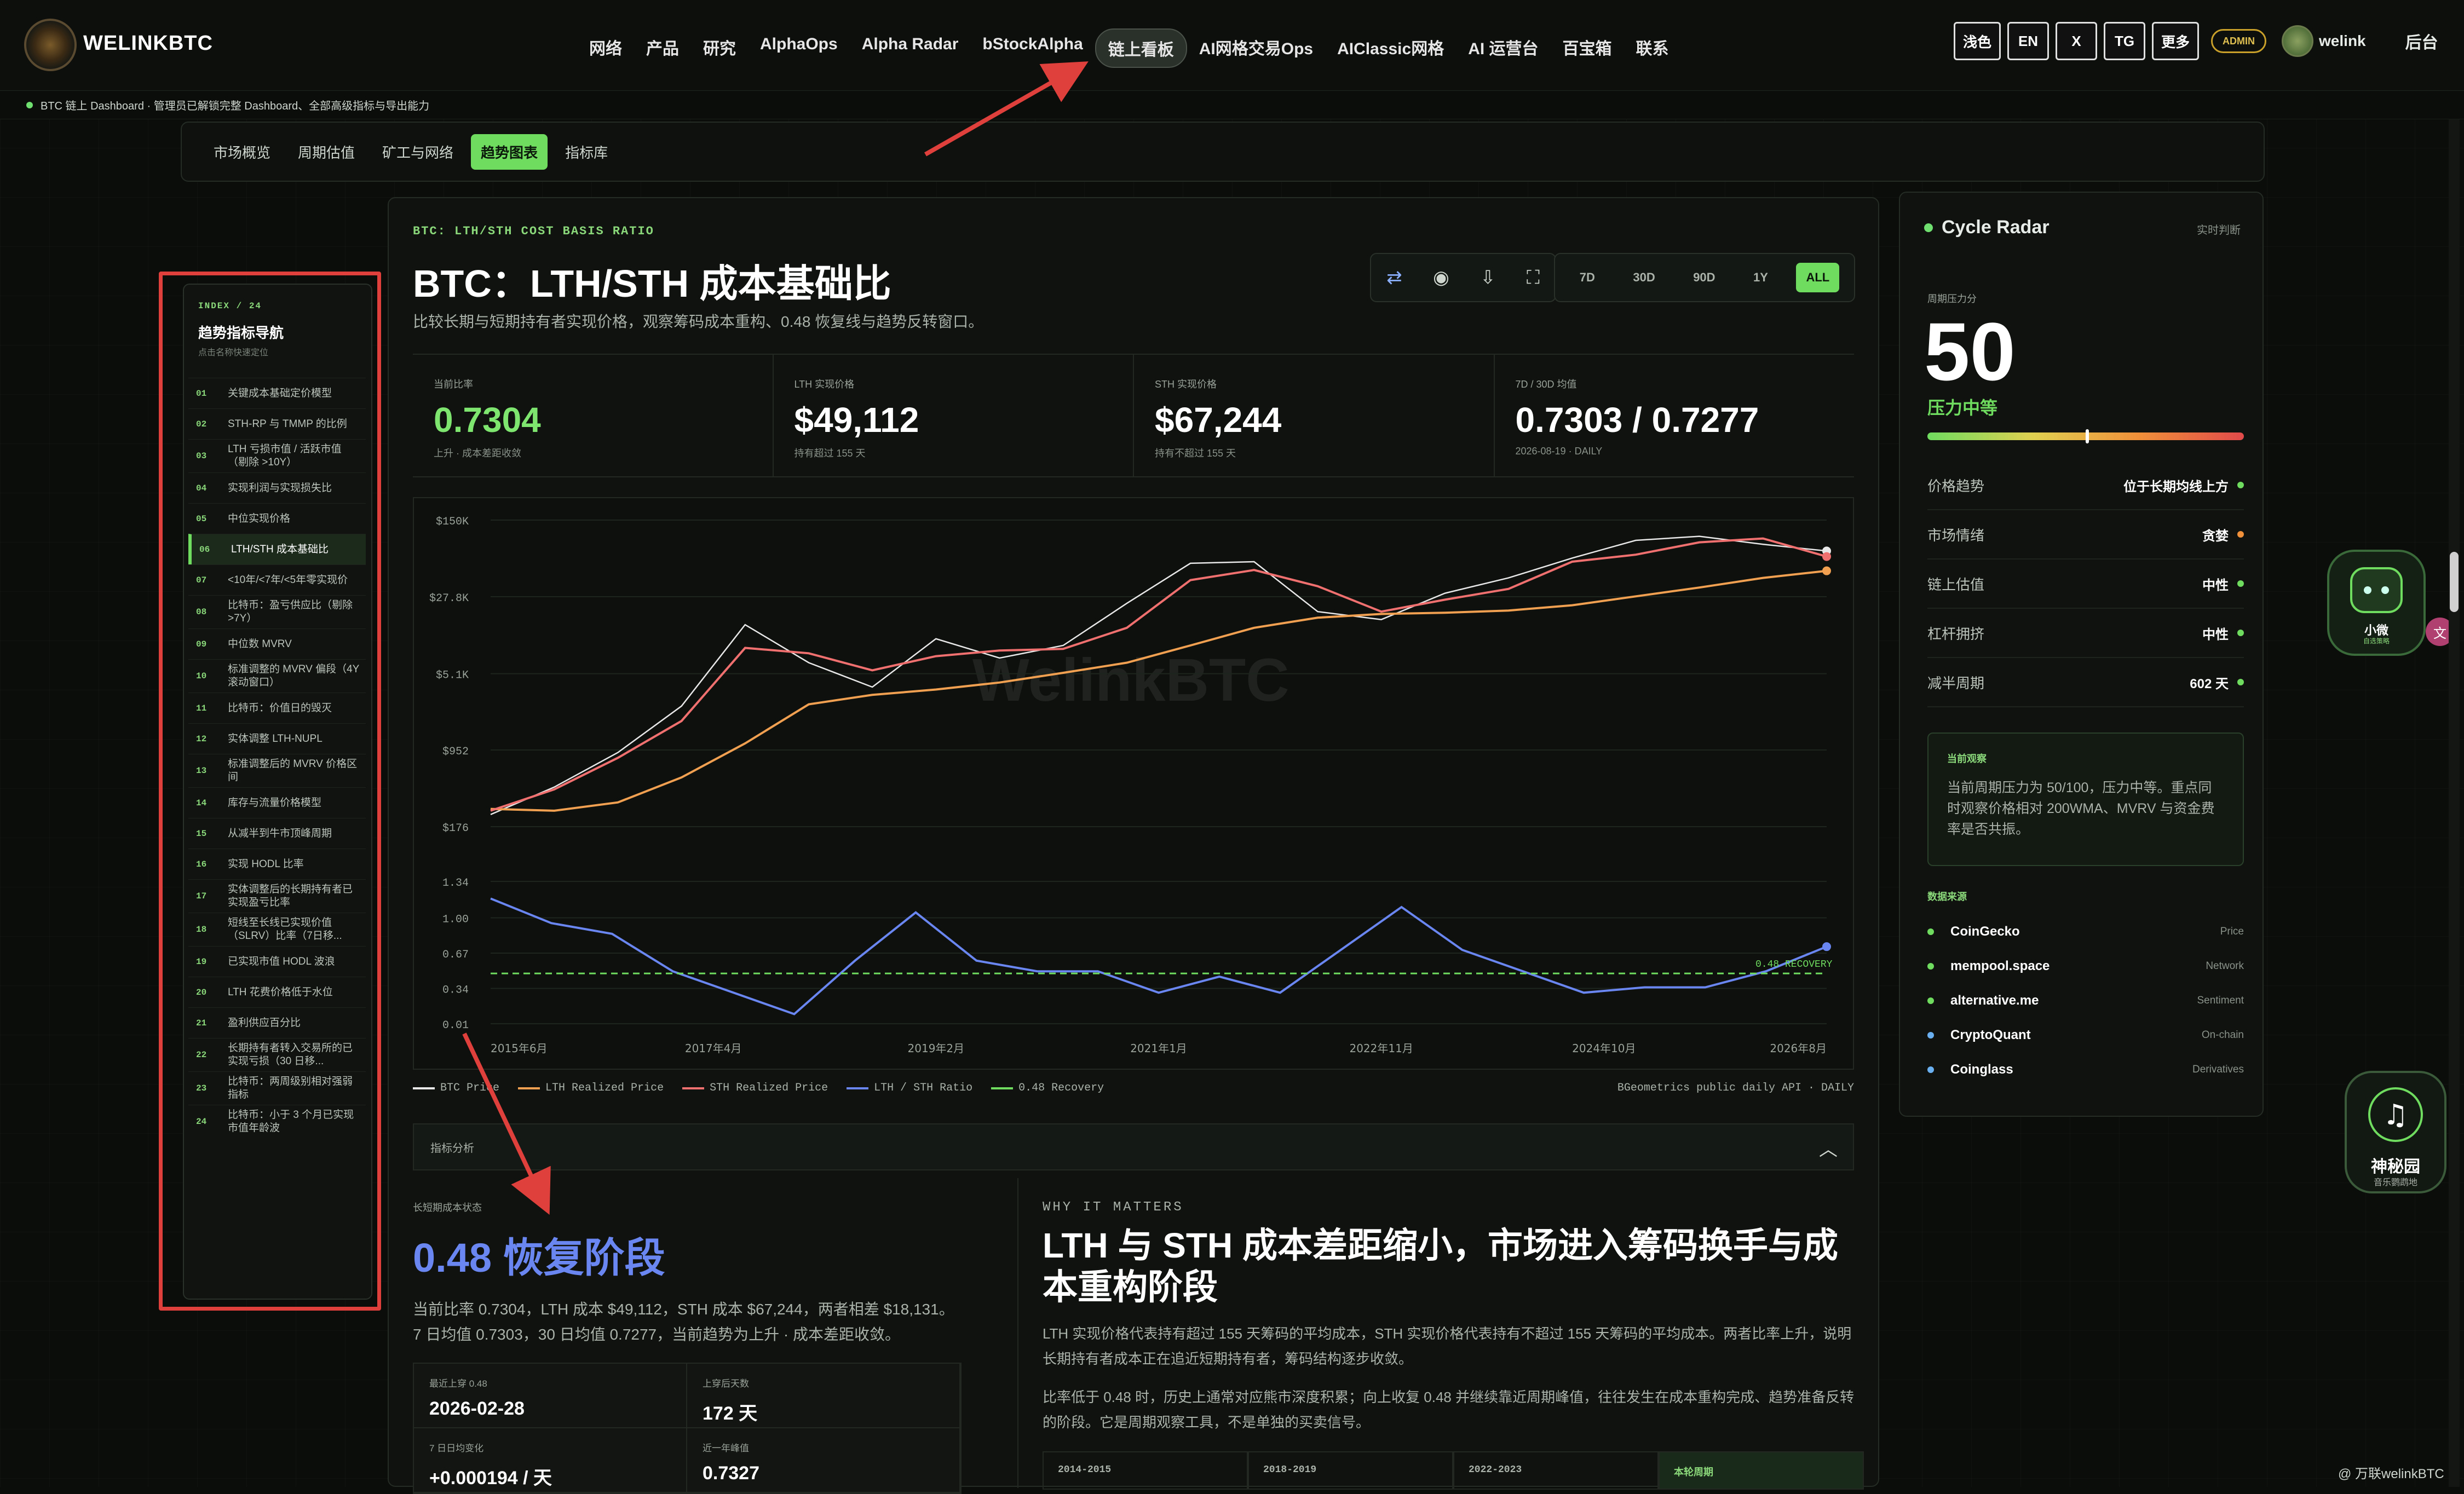 Image resolution: width=2464 pixels, height=1494 pixels. Describe the element at coordinates (1032, 48) in the screenshot. I see `nav-item-5: bStockAlpha` at that location.